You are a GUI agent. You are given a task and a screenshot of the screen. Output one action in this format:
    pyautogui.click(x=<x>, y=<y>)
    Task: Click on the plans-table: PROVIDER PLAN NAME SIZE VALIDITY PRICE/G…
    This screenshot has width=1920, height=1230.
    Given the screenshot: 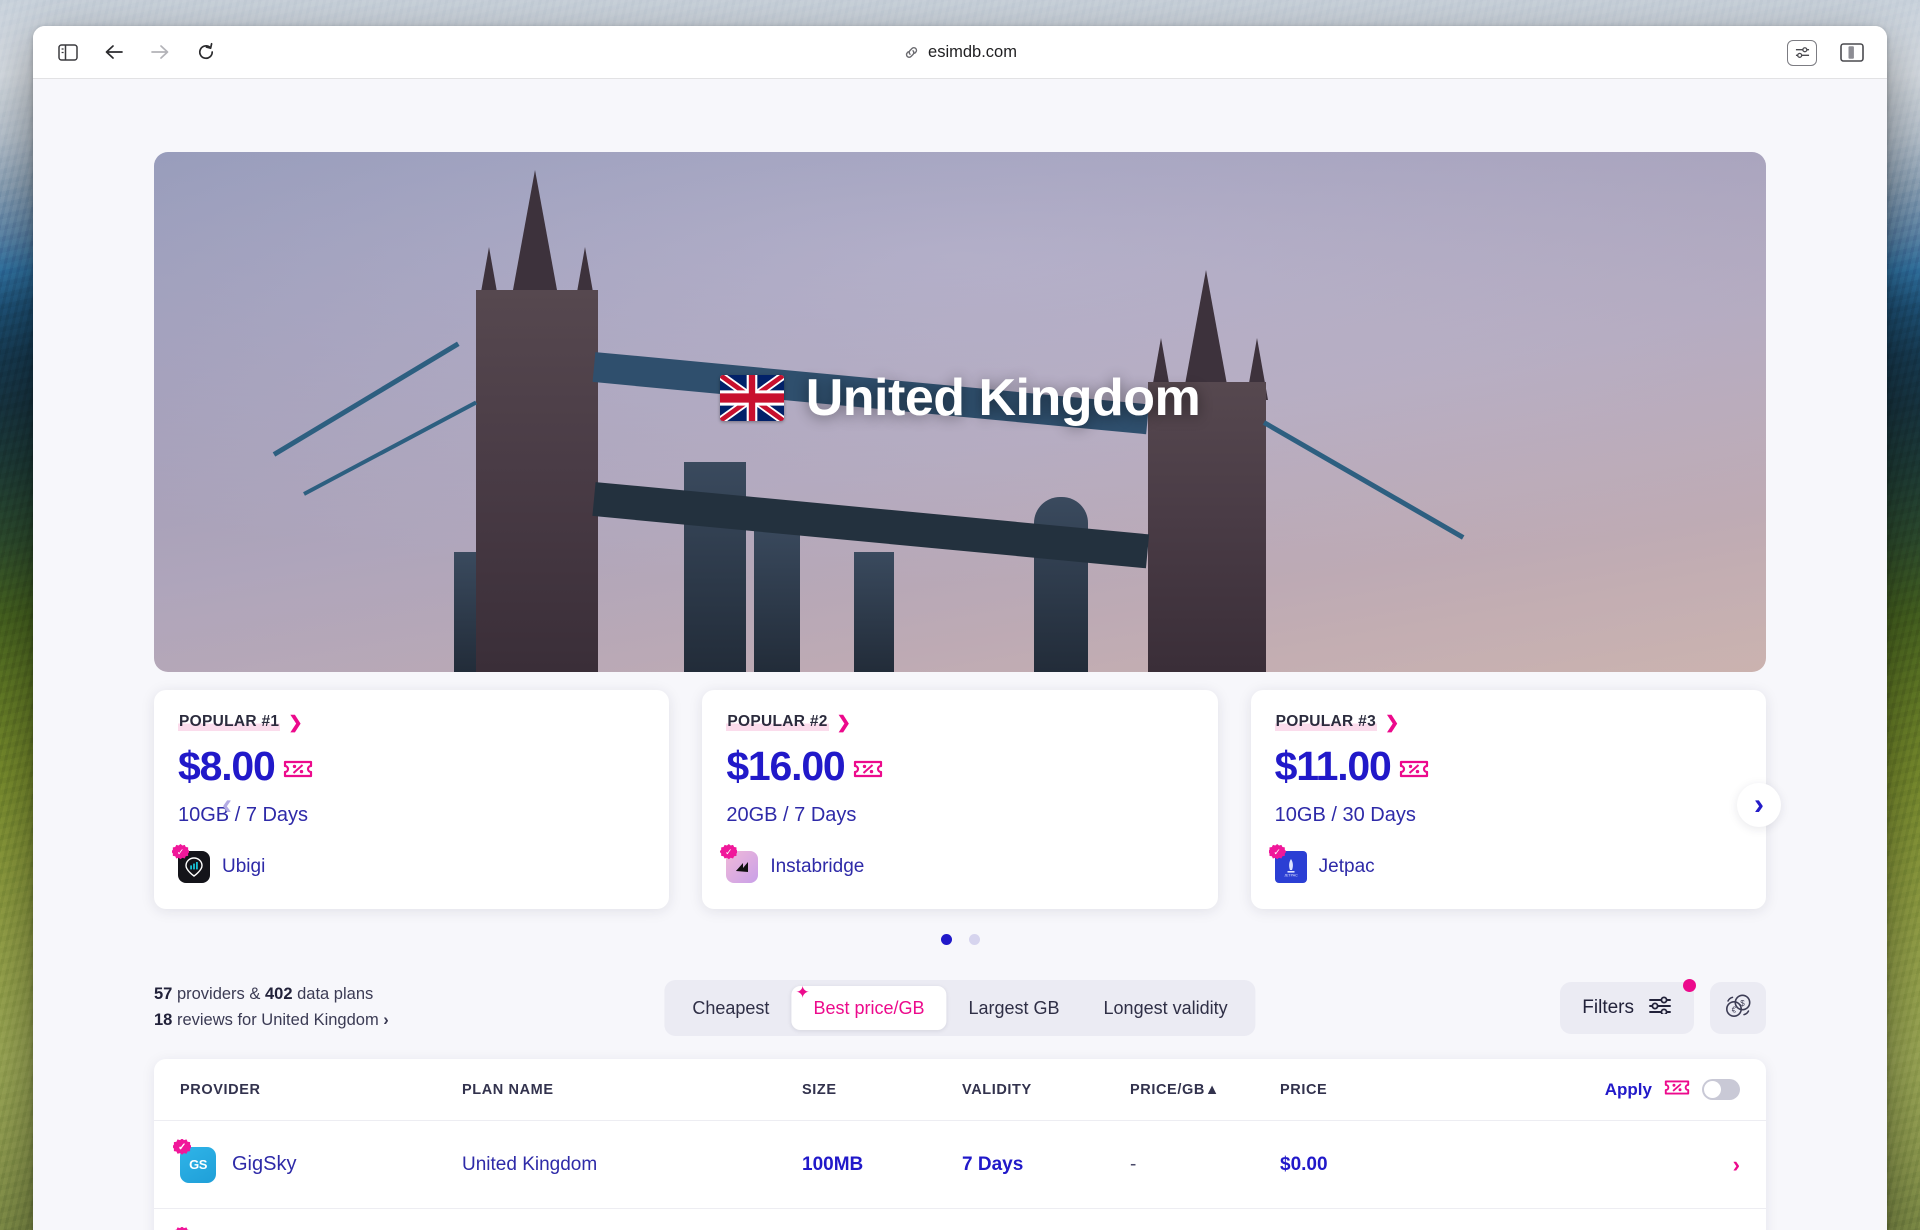 What is the action you would take?
    pyautogui.click(x=960, y=1144)
    